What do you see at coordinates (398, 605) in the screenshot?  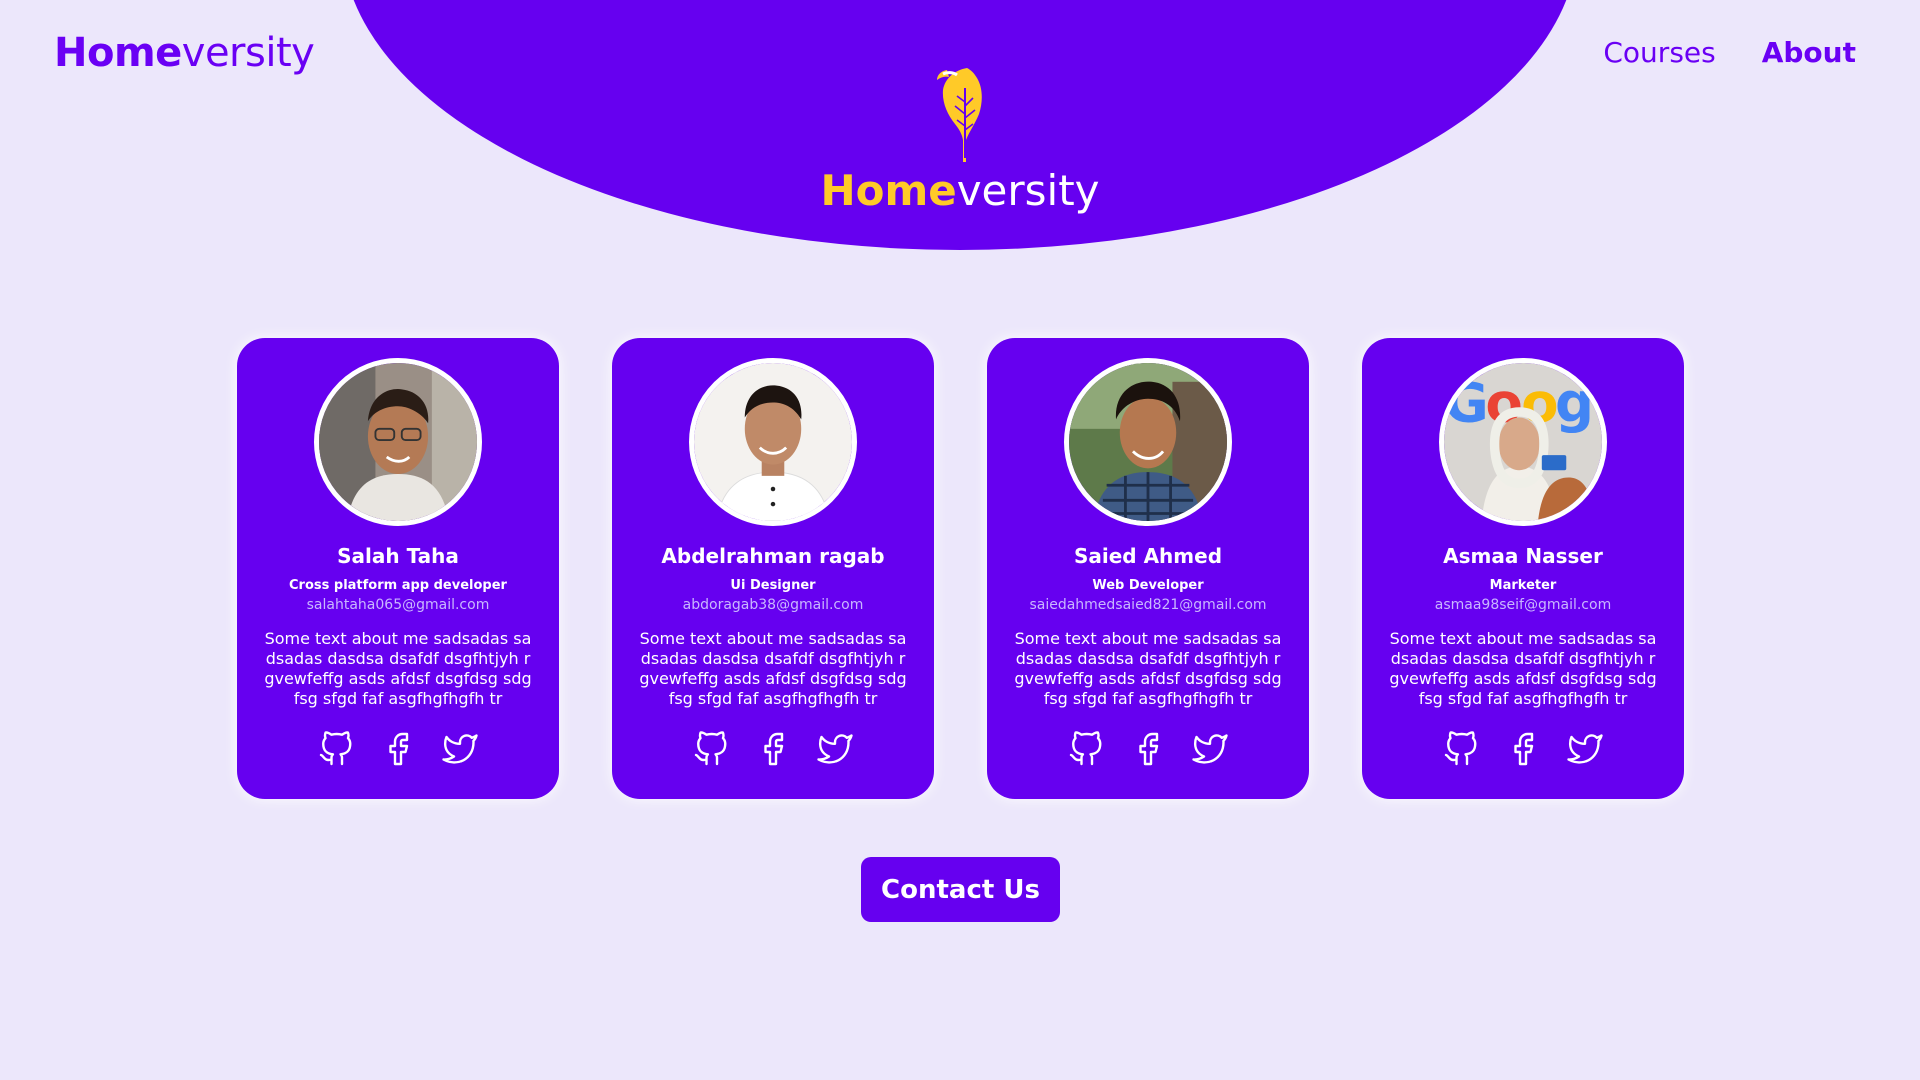 I see `member-email: salahtaha065@gmail.com` at bounding box center [398, 605].